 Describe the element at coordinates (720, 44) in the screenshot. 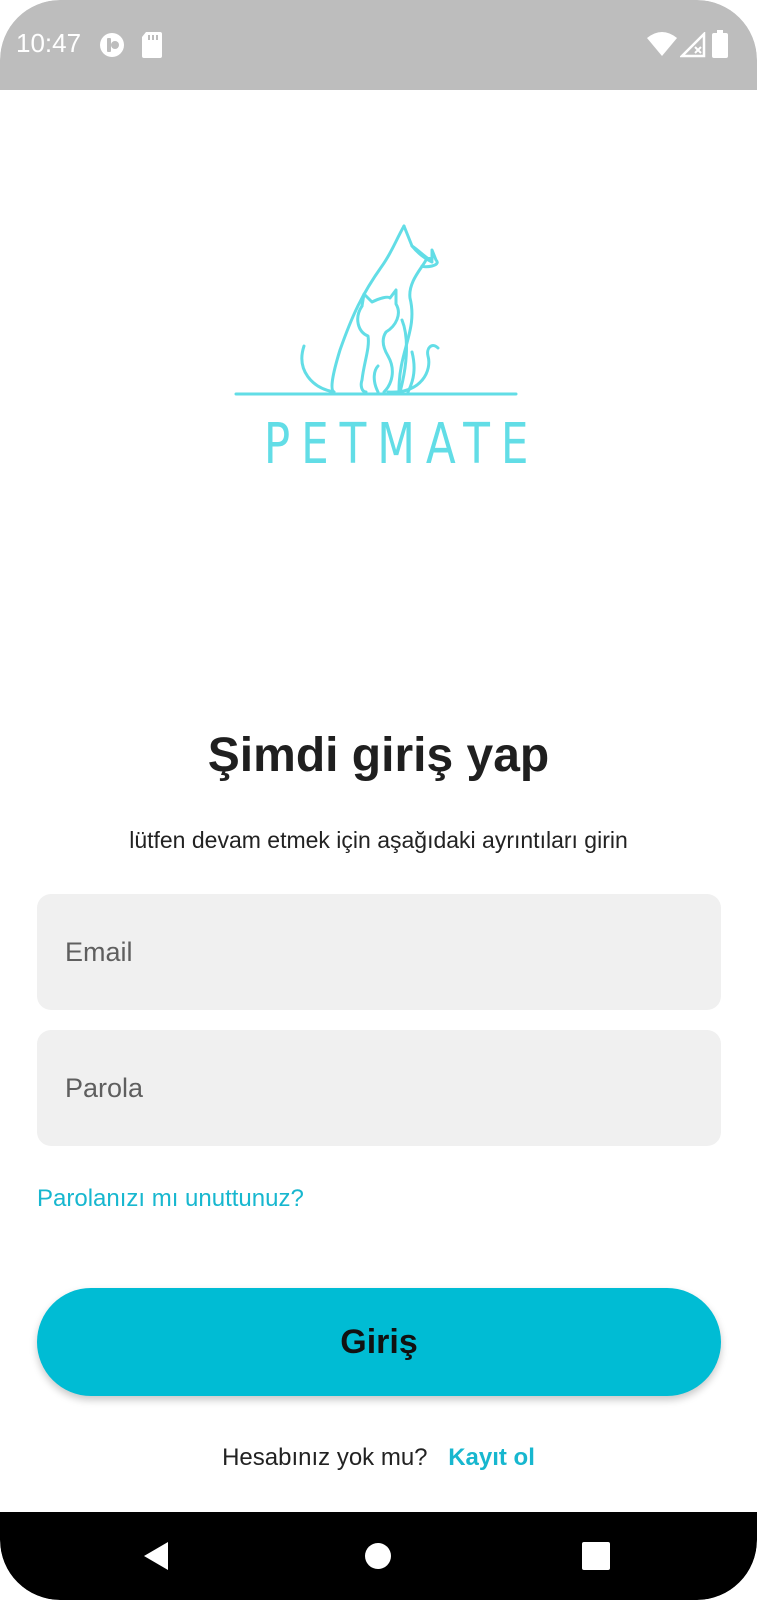

I see `battery-icon` at that location.